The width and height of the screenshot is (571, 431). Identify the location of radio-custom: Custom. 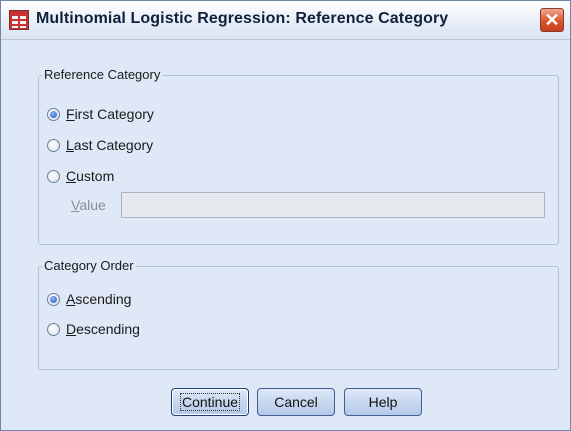
(80, 176).